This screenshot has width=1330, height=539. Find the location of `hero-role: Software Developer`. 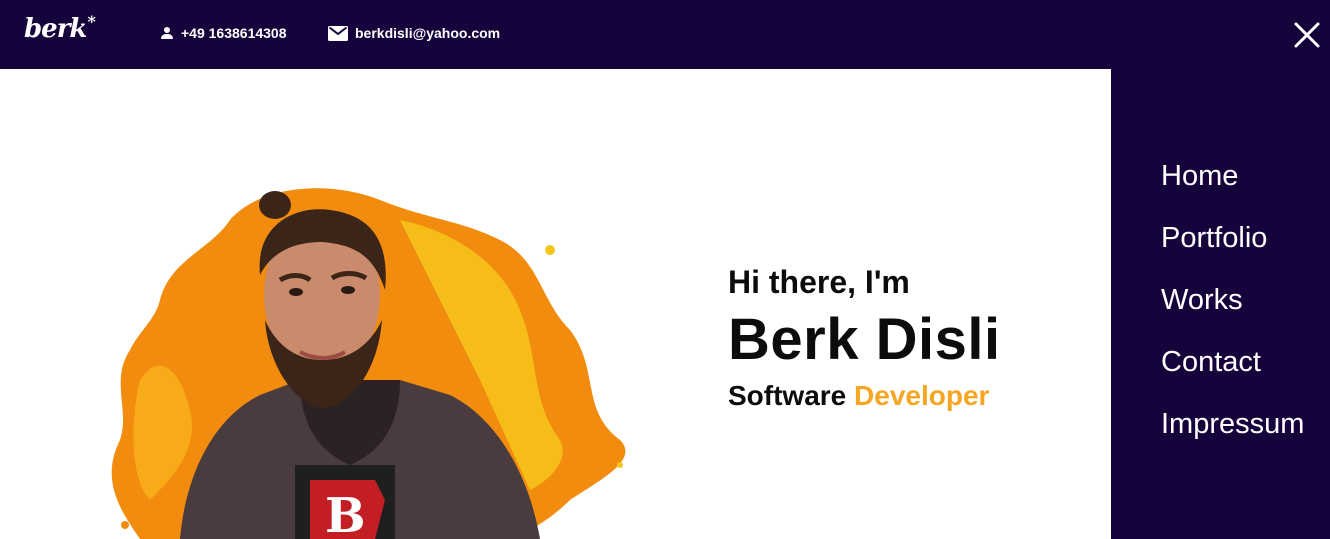

hero-role: Software Developer is located at coordinates (864, 396).